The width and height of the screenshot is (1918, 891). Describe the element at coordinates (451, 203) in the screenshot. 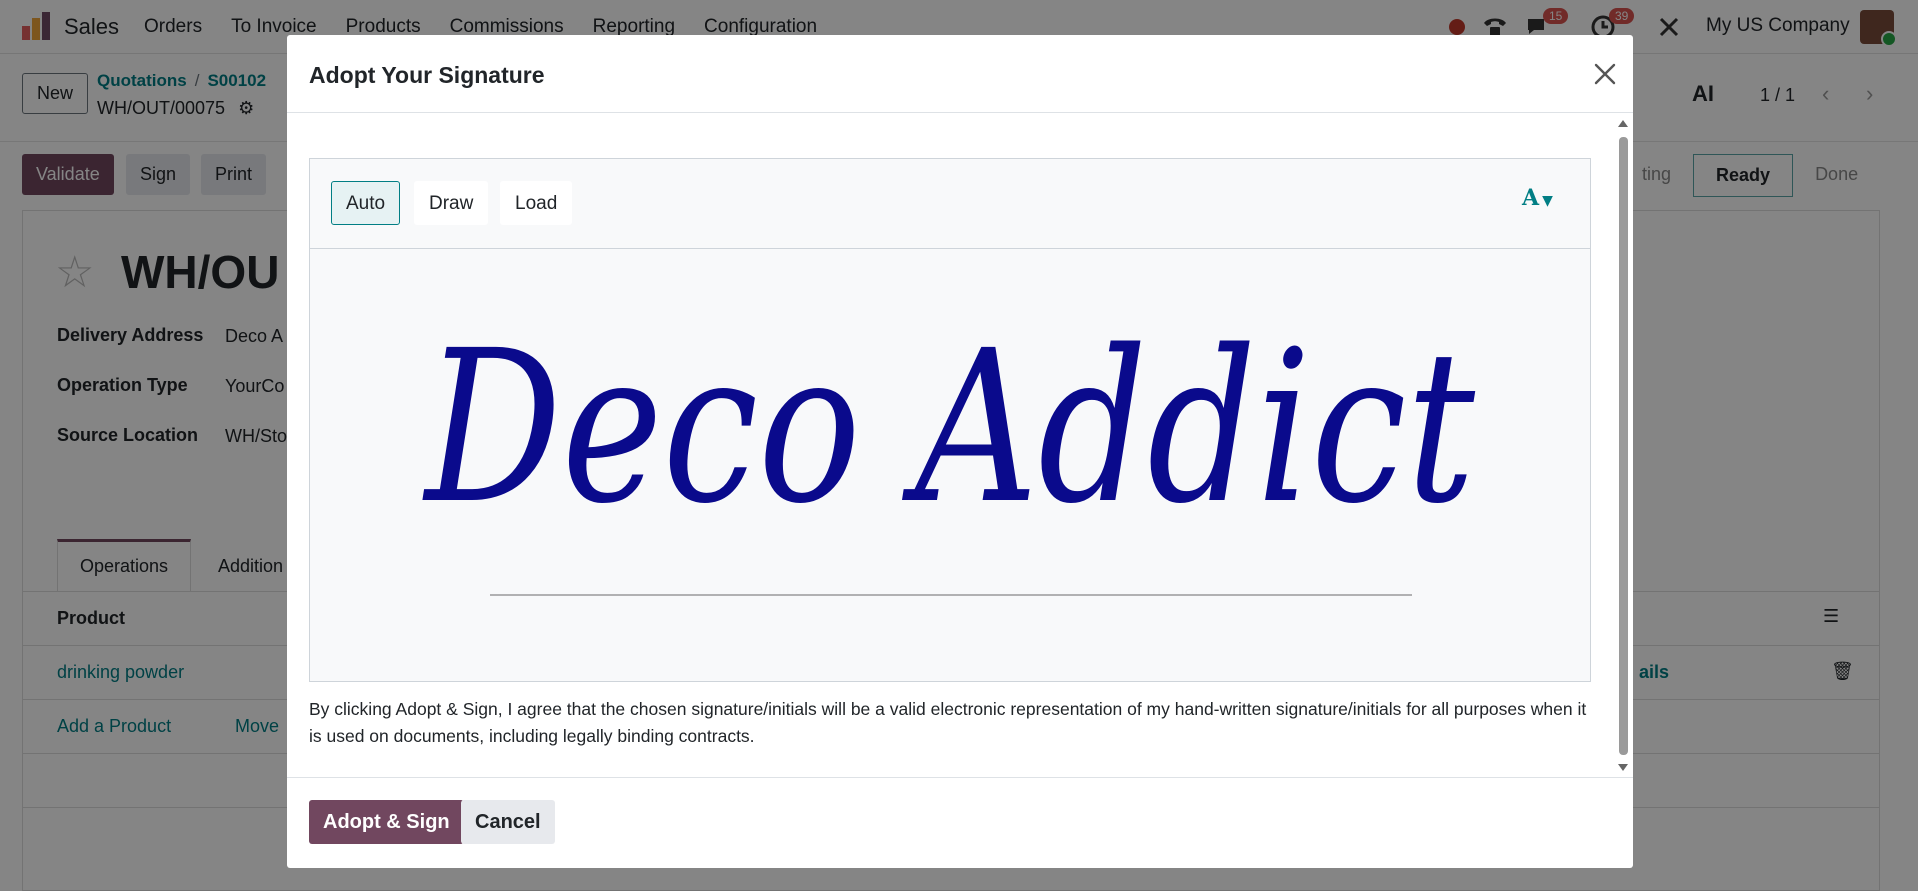

I see `draw-mode-button: Draw` at that location.